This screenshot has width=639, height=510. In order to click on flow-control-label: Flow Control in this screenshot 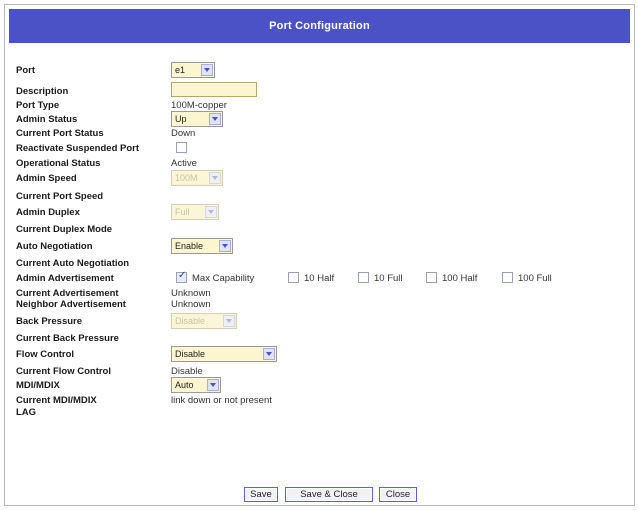, I will do `click(45, 354)`.